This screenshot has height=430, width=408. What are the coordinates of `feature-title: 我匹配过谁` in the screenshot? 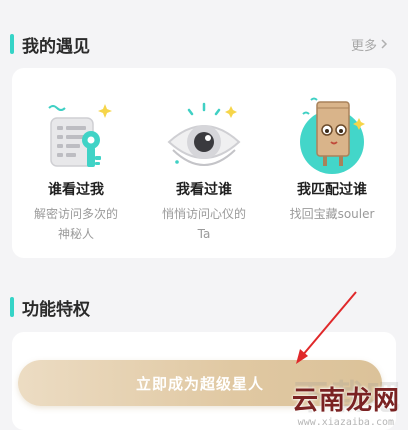 It's located at (332, 190).